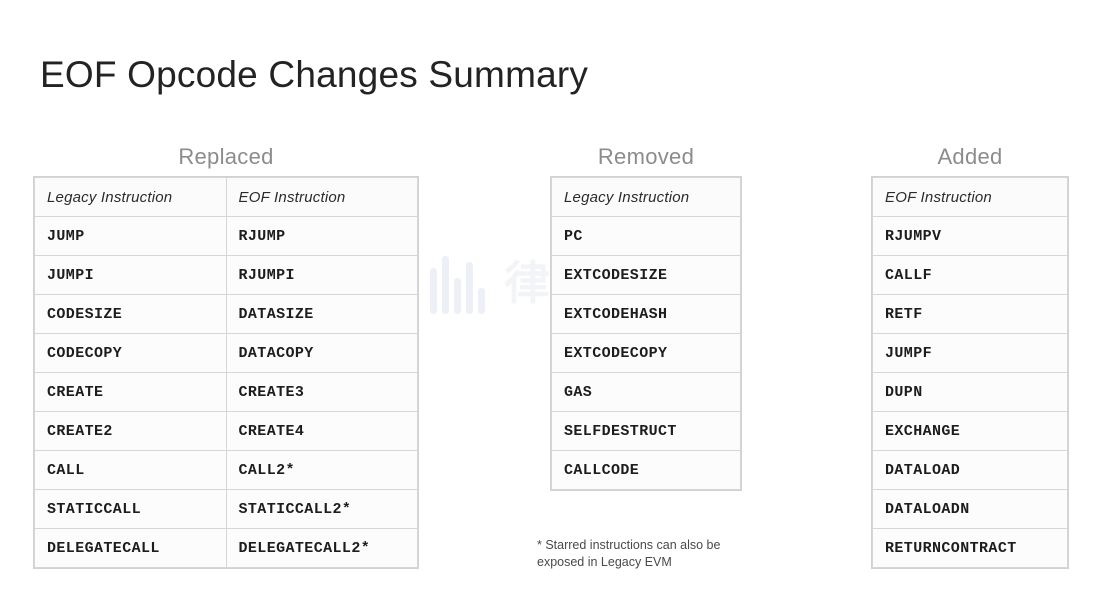 The height and width of the screenshot is (595, 1100). I want to click on table-row: RETURNCONTRACT, so click(970, 548).